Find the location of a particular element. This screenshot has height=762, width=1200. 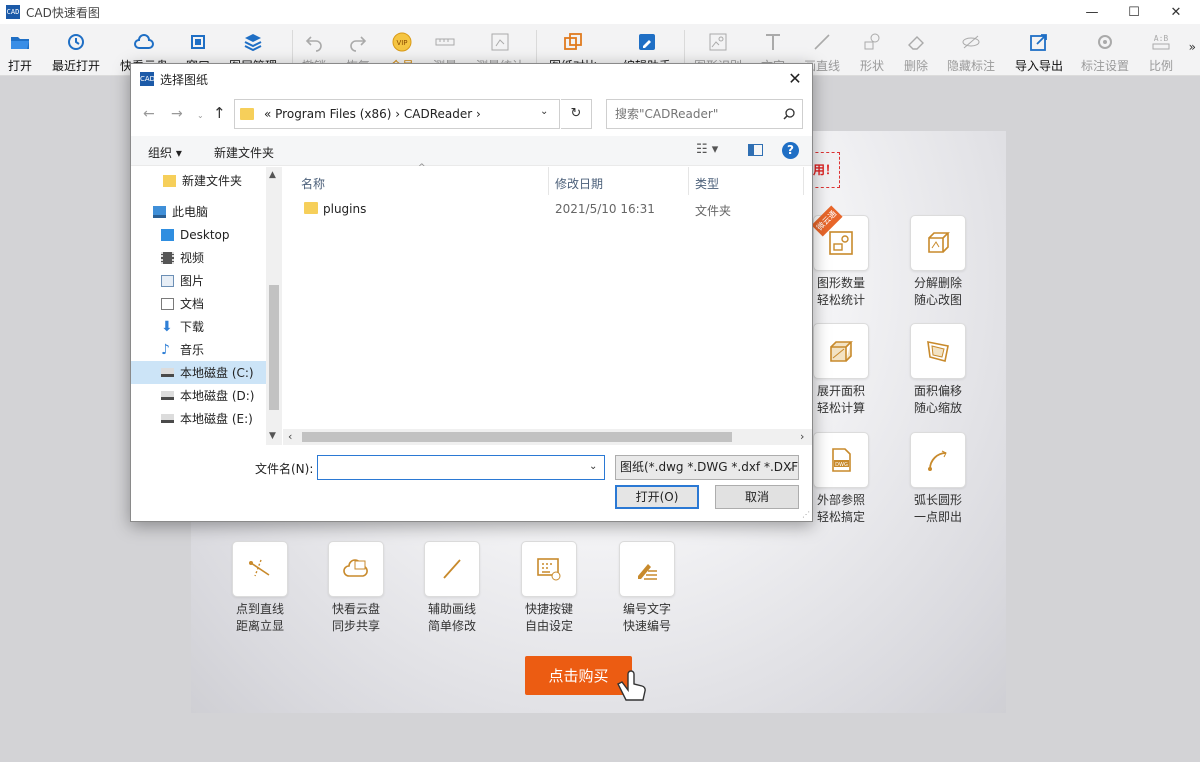

tree-item-desktop: Desktop is located at coordinates (206, 234).